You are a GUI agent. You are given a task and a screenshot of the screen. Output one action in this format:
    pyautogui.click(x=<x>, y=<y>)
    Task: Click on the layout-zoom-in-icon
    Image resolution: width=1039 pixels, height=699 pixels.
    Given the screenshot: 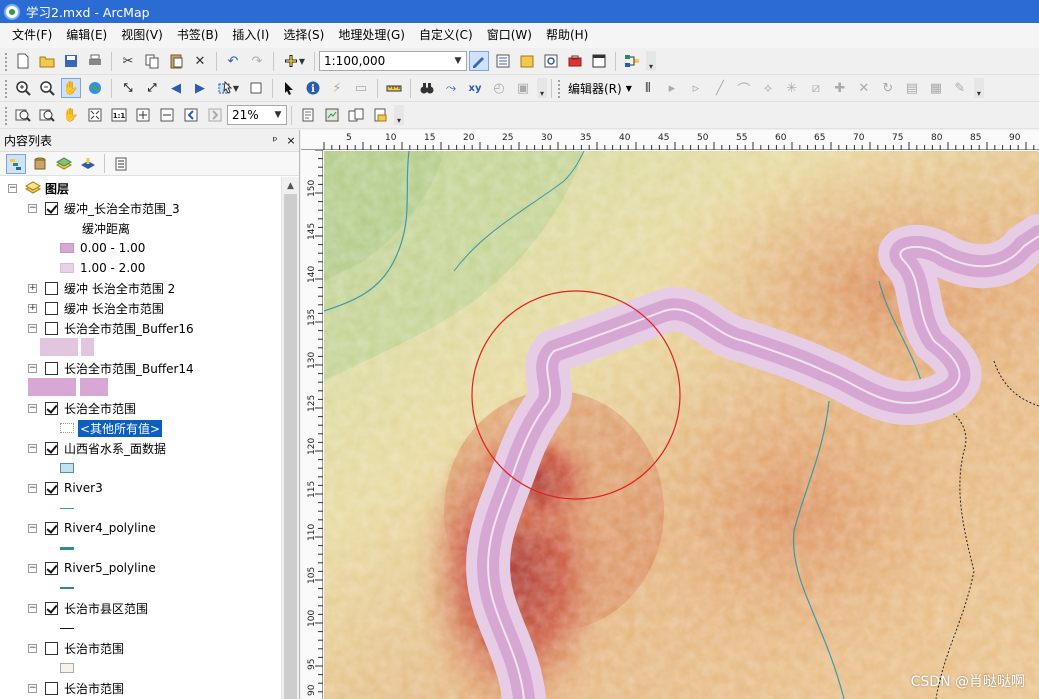 What is the action you would take?
    pyautogui.click(x=23, y=115)
    